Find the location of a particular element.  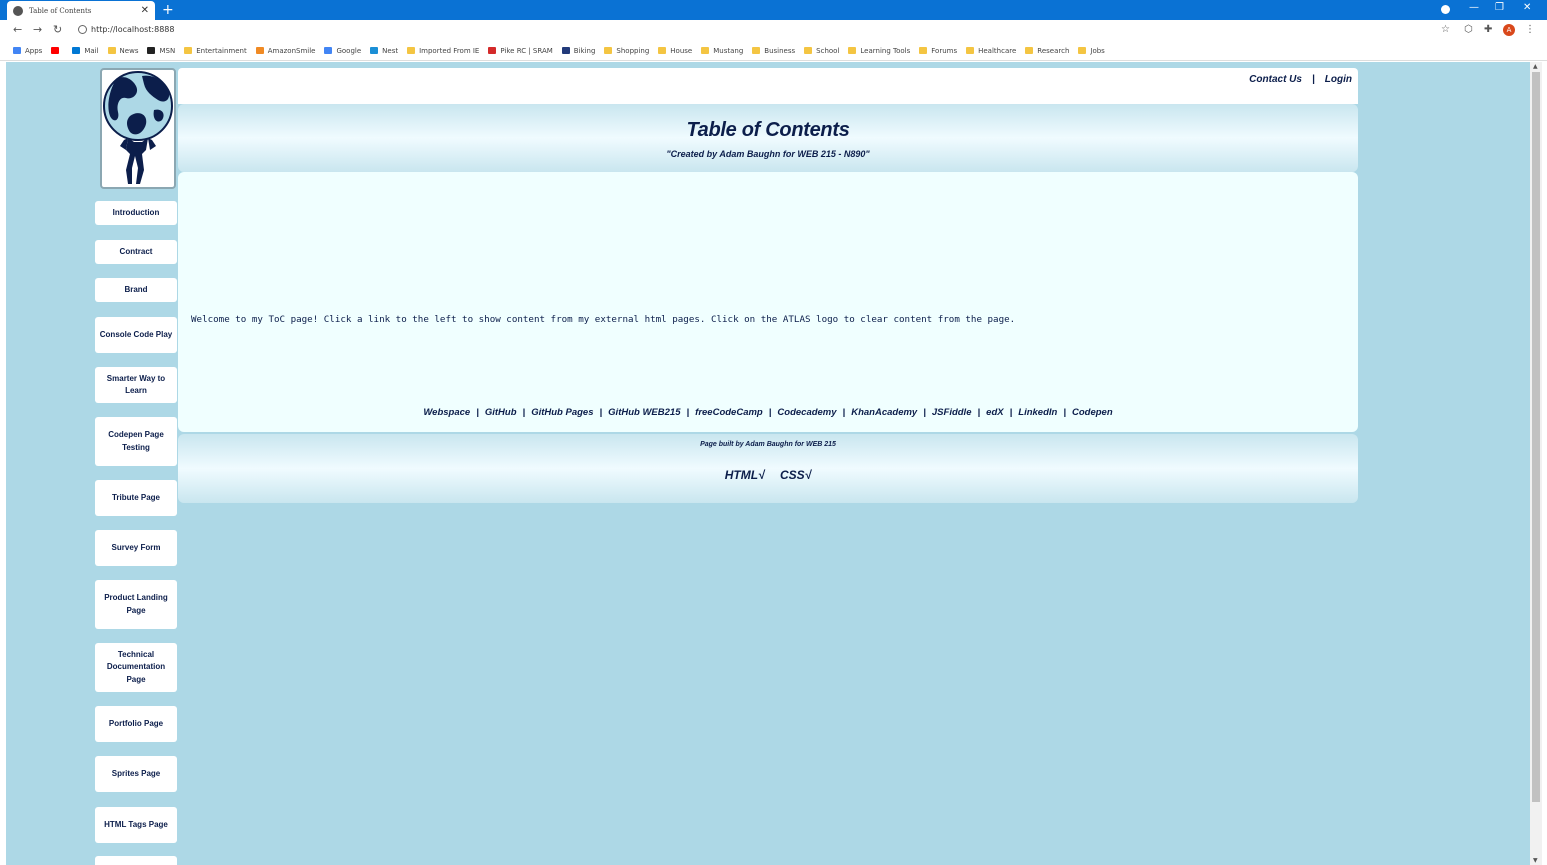

scrollbar-thumb is located at coordinates (1536, 437).